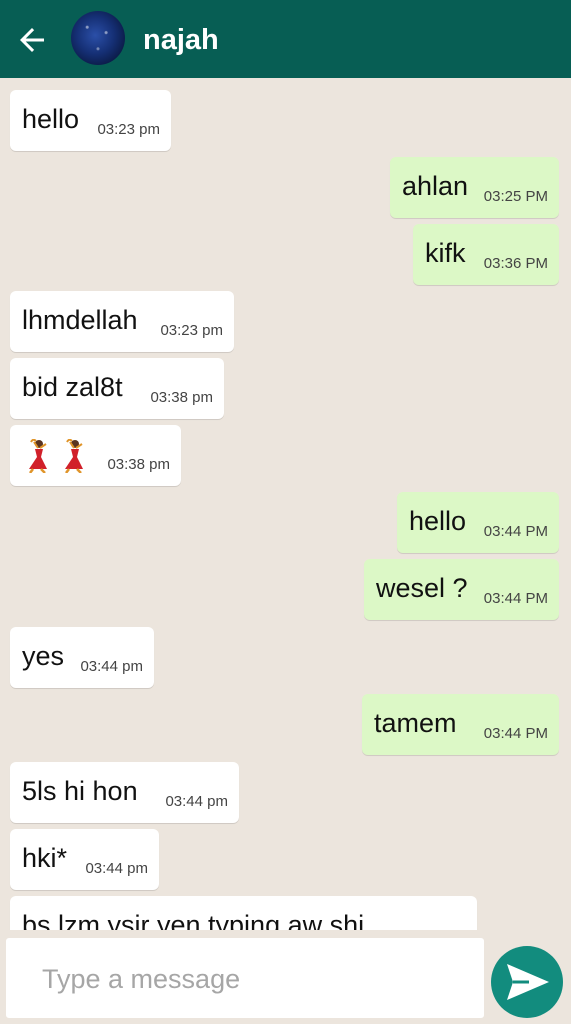 This screenshot has height=1024, width=571. I want to click on arrow-left-icon, so click(32, 40).